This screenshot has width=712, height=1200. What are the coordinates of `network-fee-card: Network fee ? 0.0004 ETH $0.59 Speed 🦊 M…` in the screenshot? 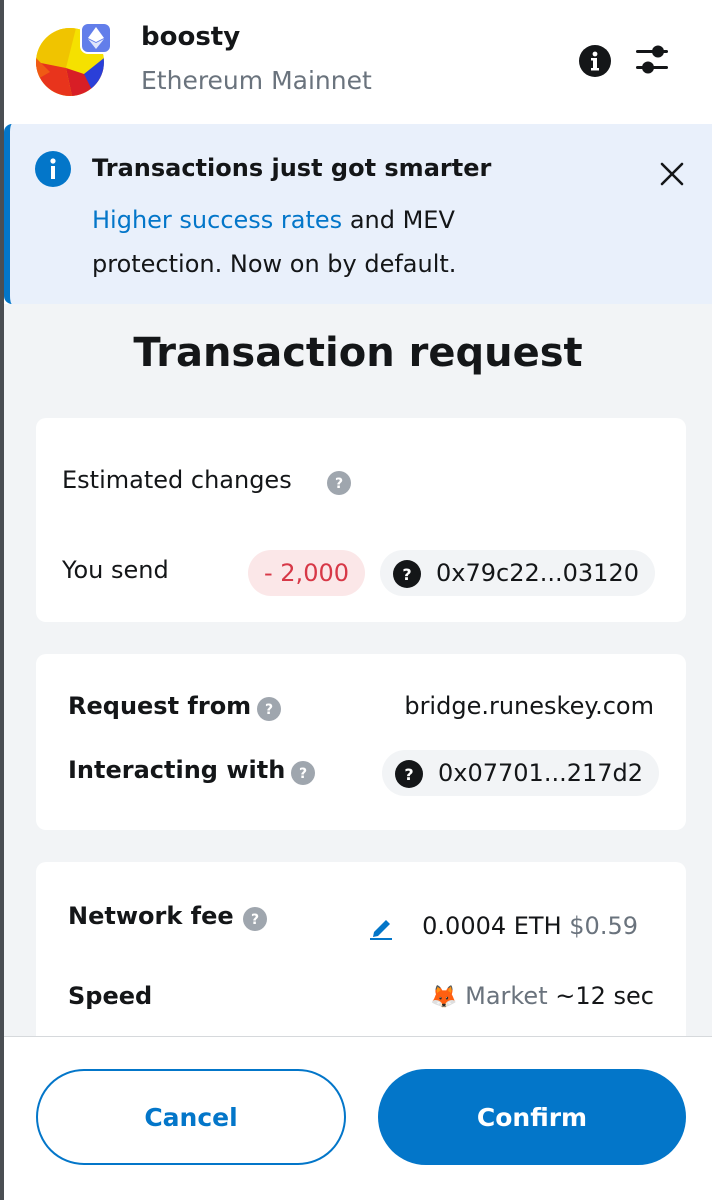 It's located at (361, 949).